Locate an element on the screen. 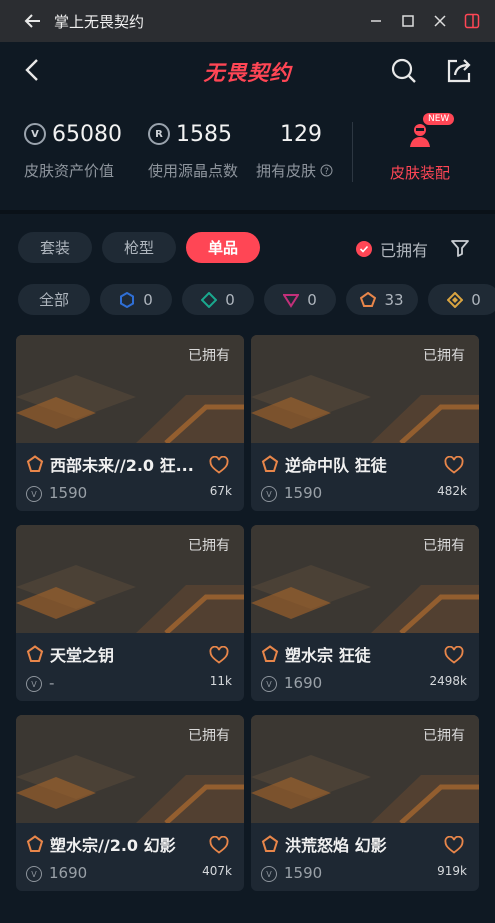 This screenshot has width=495, height=923. like-count: 919k is located at coordinates (452, 871).